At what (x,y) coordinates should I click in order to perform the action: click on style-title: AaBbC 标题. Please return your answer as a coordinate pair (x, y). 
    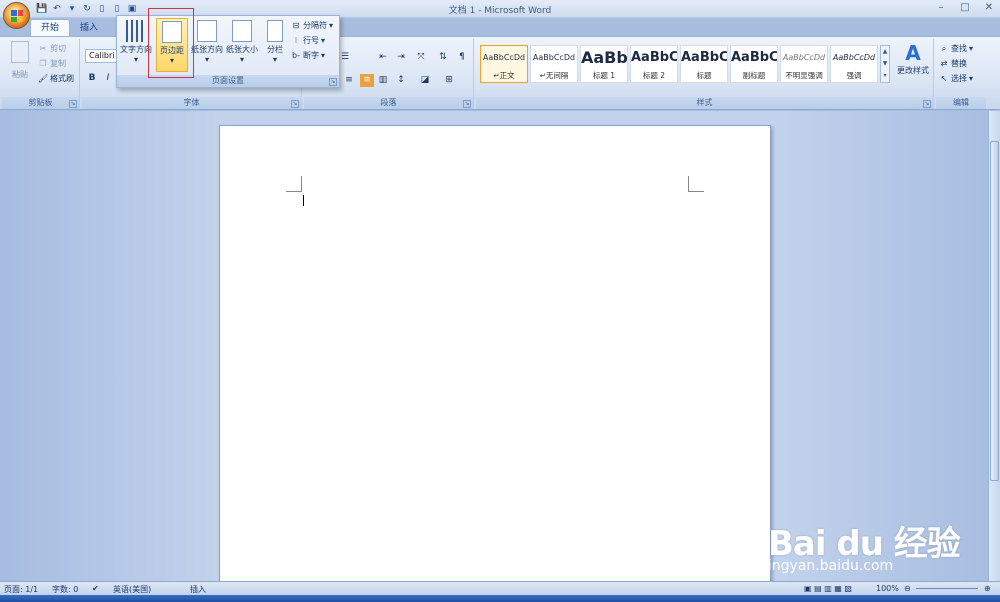
    Looking at the image, I should click on (704, 64).